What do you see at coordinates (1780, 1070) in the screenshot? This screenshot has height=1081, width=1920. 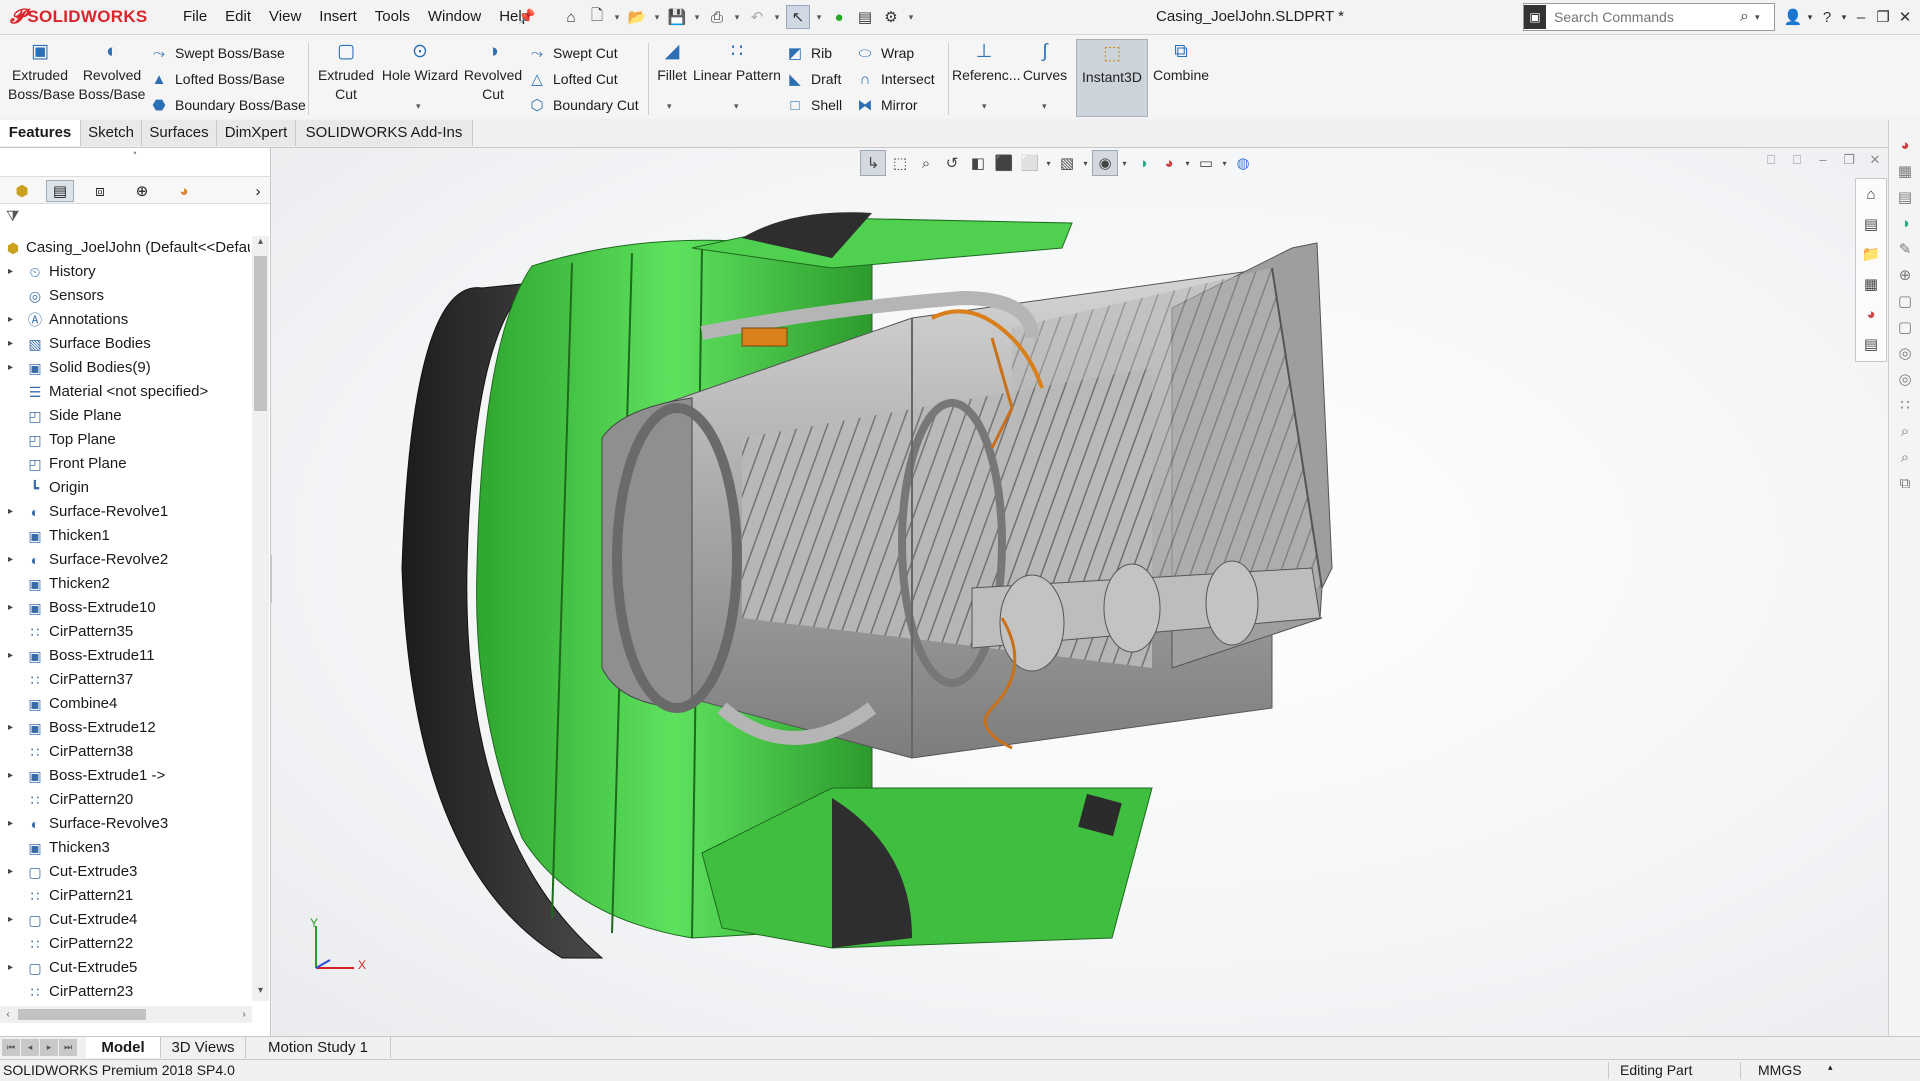 I see `units-selector: MMGS` at bounding box center [1780, 1070].